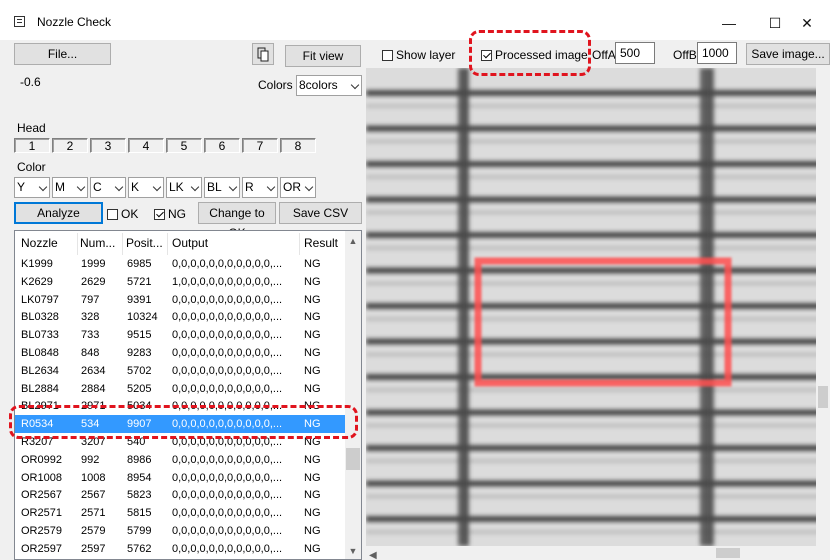 The height and width of the screenshot is (560, 830). Describe the element at coordinates (58, 213) in the screenshot. I see `analyze-button: Analyze` at that location.